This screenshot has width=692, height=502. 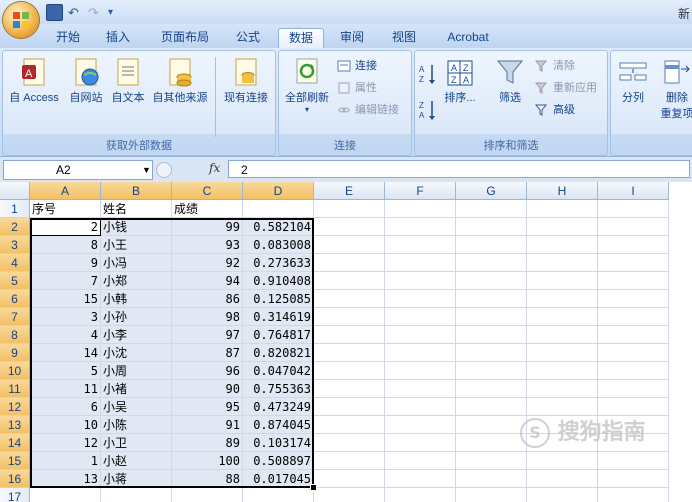 I want to click on cell-a3: 8, so click(x=65, y=245).